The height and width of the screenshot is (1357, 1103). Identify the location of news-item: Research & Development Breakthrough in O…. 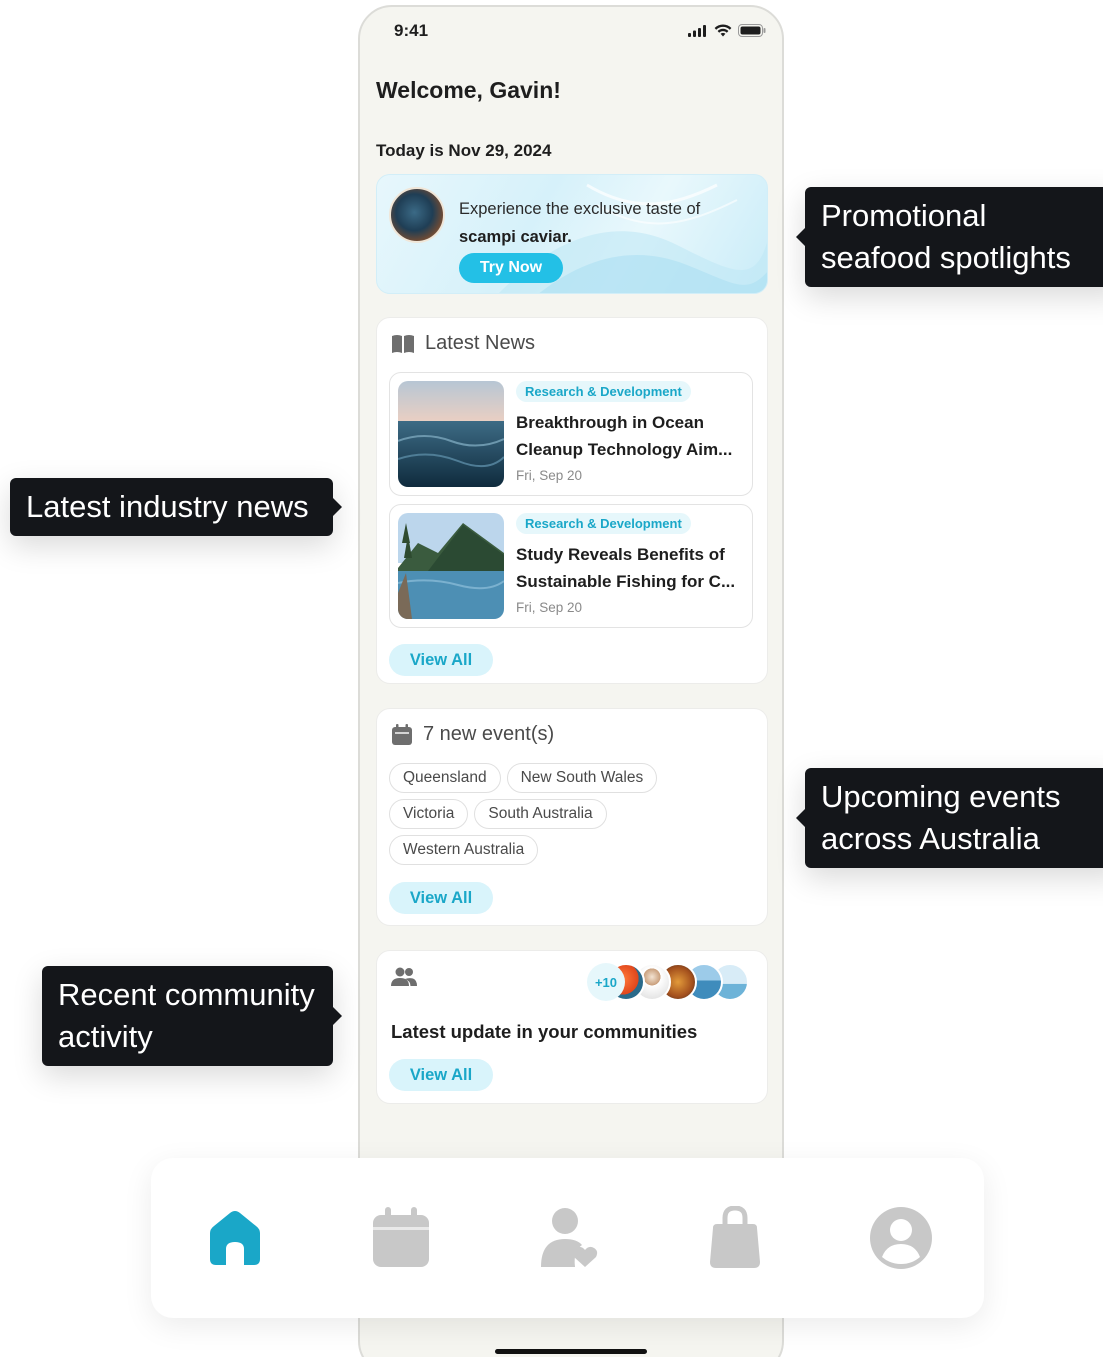
(571, 434).